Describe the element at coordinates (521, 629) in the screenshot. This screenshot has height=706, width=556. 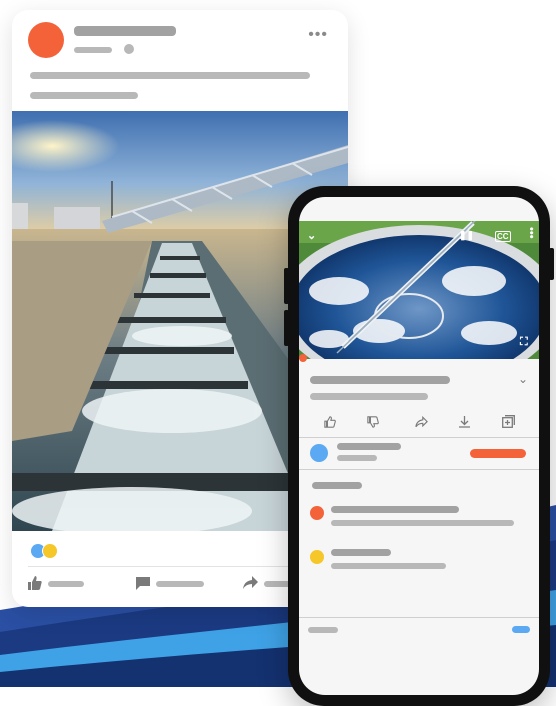
I see `autoplay-toggle` at that location.